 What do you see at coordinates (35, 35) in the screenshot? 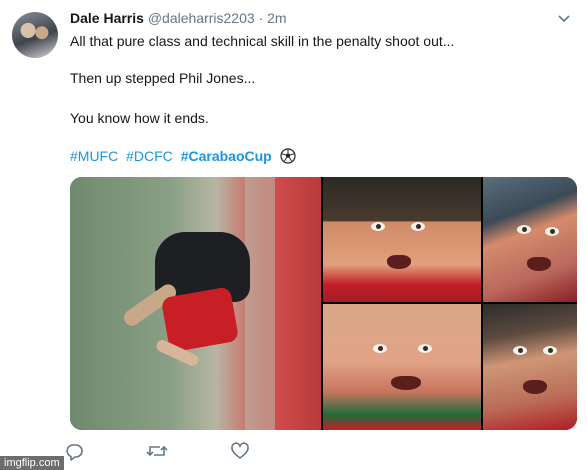
I see `avatar` at bounding box center [35, 35].